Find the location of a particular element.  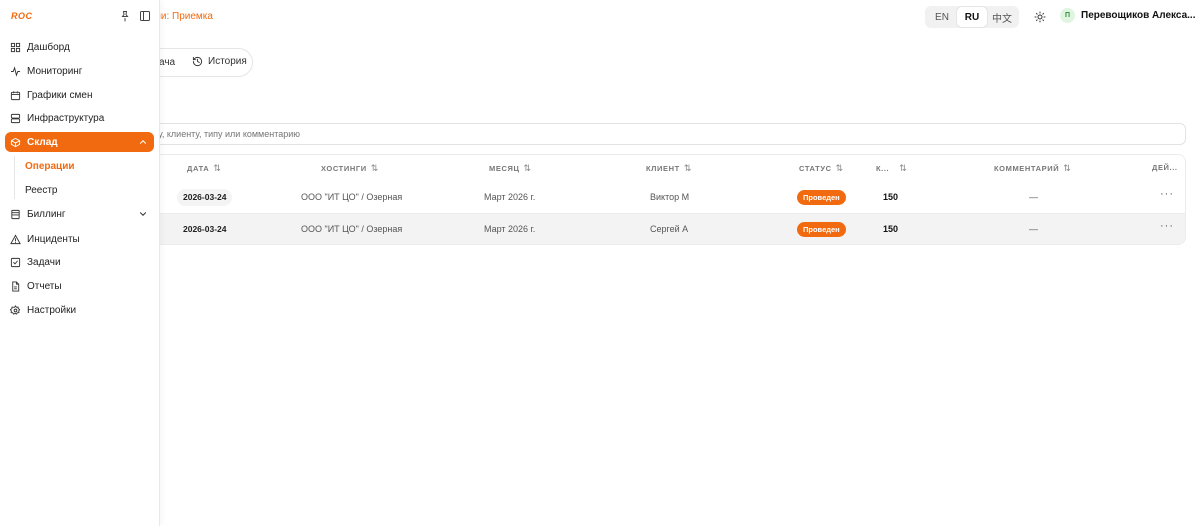

logo-text: ROC is located at coordinates (22, 16).